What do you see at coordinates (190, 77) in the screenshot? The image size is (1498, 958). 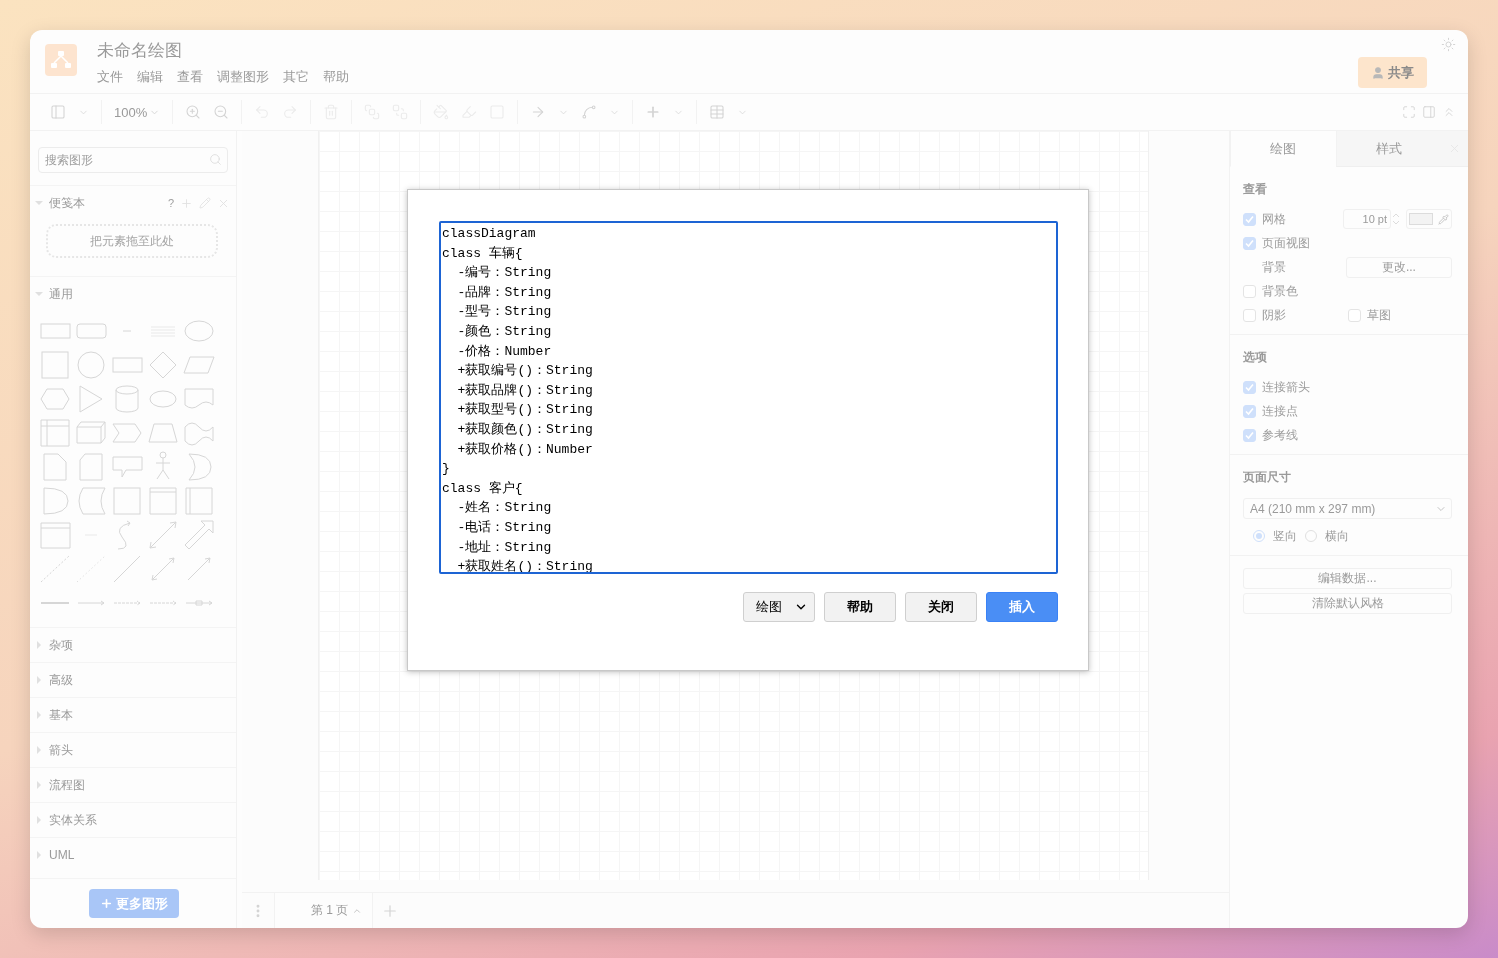 I see `menu-item: 查看` at bounding box center [190, 77].